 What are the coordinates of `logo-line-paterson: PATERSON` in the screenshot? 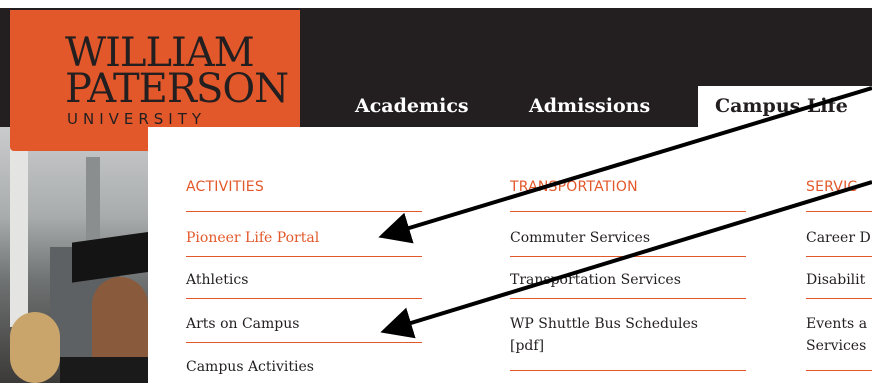 It's located at (177, 89).